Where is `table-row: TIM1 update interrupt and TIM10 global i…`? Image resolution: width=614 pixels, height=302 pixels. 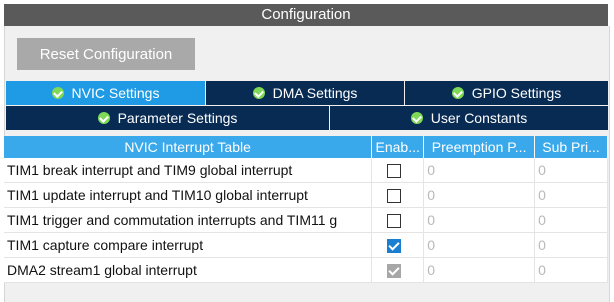
table-row: TIM1 update interrupt and TIM10 global i… is located at coordinates (306, 195).